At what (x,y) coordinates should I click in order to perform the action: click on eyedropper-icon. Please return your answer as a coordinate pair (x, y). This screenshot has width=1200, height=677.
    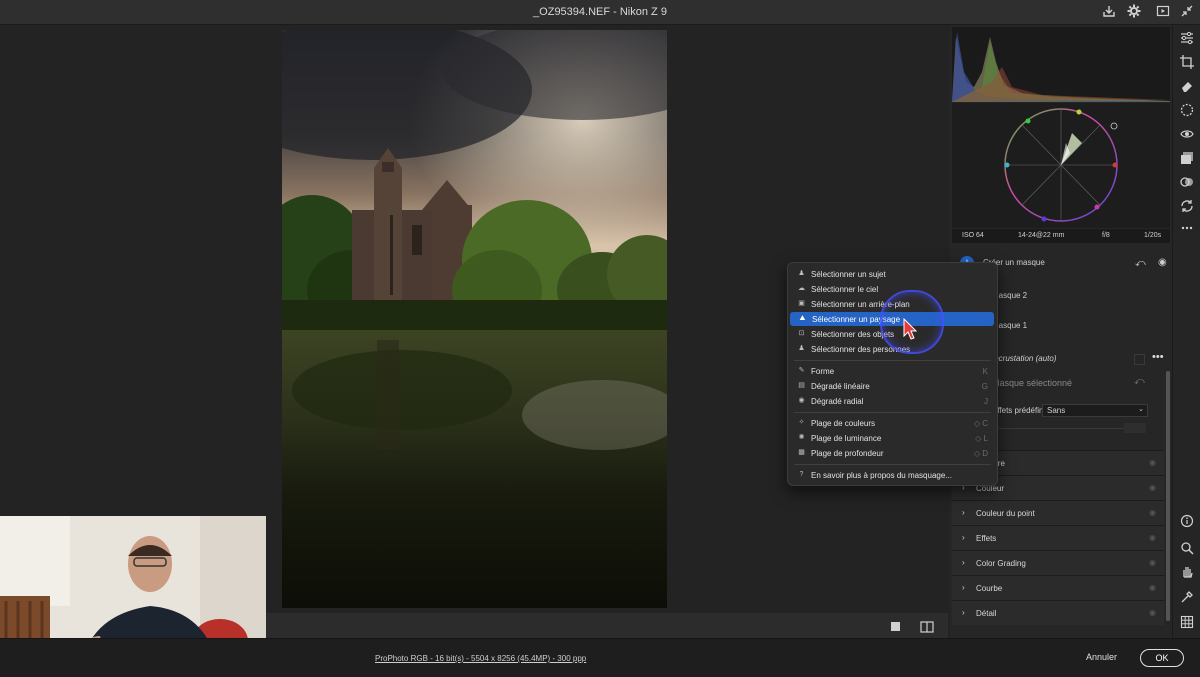
    Looking at the image, I should click on (1187, 598).